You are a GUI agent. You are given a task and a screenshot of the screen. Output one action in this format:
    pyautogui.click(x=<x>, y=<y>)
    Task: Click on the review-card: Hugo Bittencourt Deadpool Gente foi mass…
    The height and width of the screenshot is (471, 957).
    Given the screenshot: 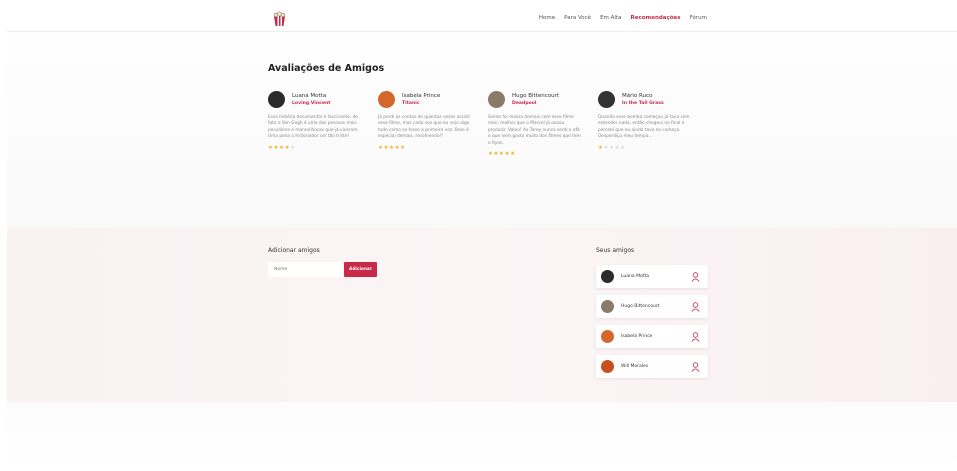 What is the action you would take?
    pyautogui.click(x=535, y=124)
    